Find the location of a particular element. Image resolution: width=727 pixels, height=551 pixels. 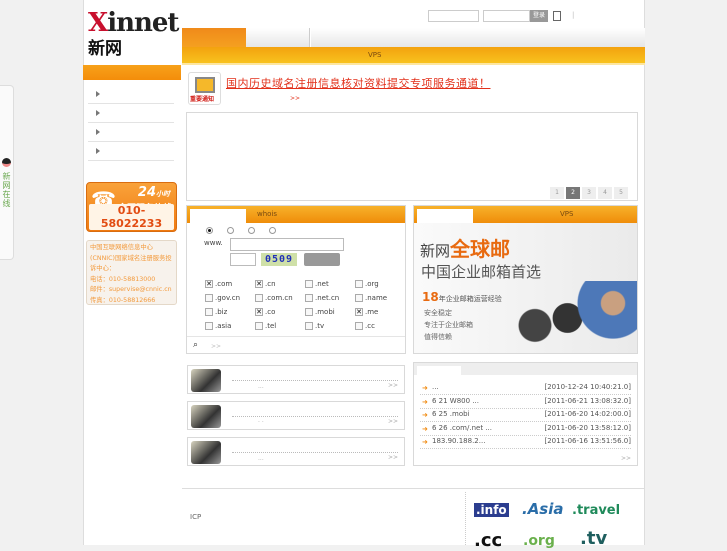

hotline-hours-unit: 小时 is located at coordinates (163, 194).